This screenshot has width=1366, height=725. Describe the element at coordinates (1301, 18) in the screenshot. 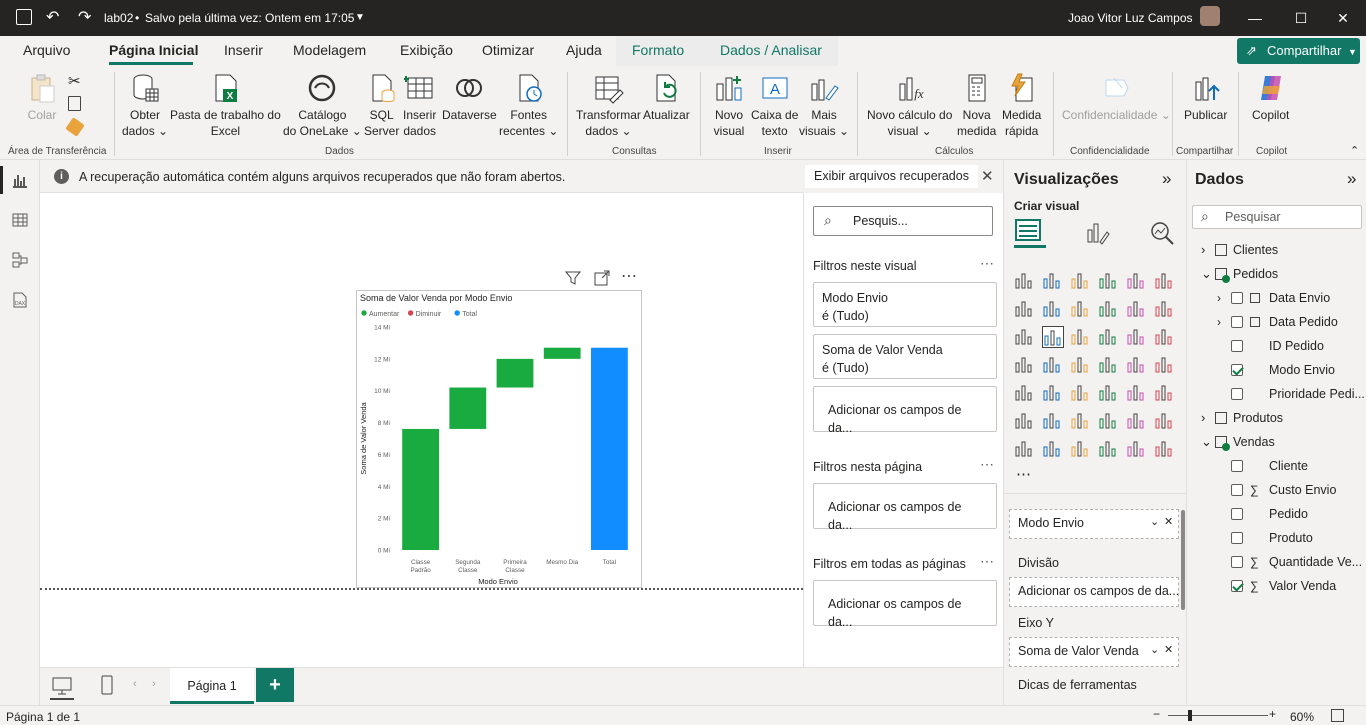

I see `maximize-icon: ☐` at that location.